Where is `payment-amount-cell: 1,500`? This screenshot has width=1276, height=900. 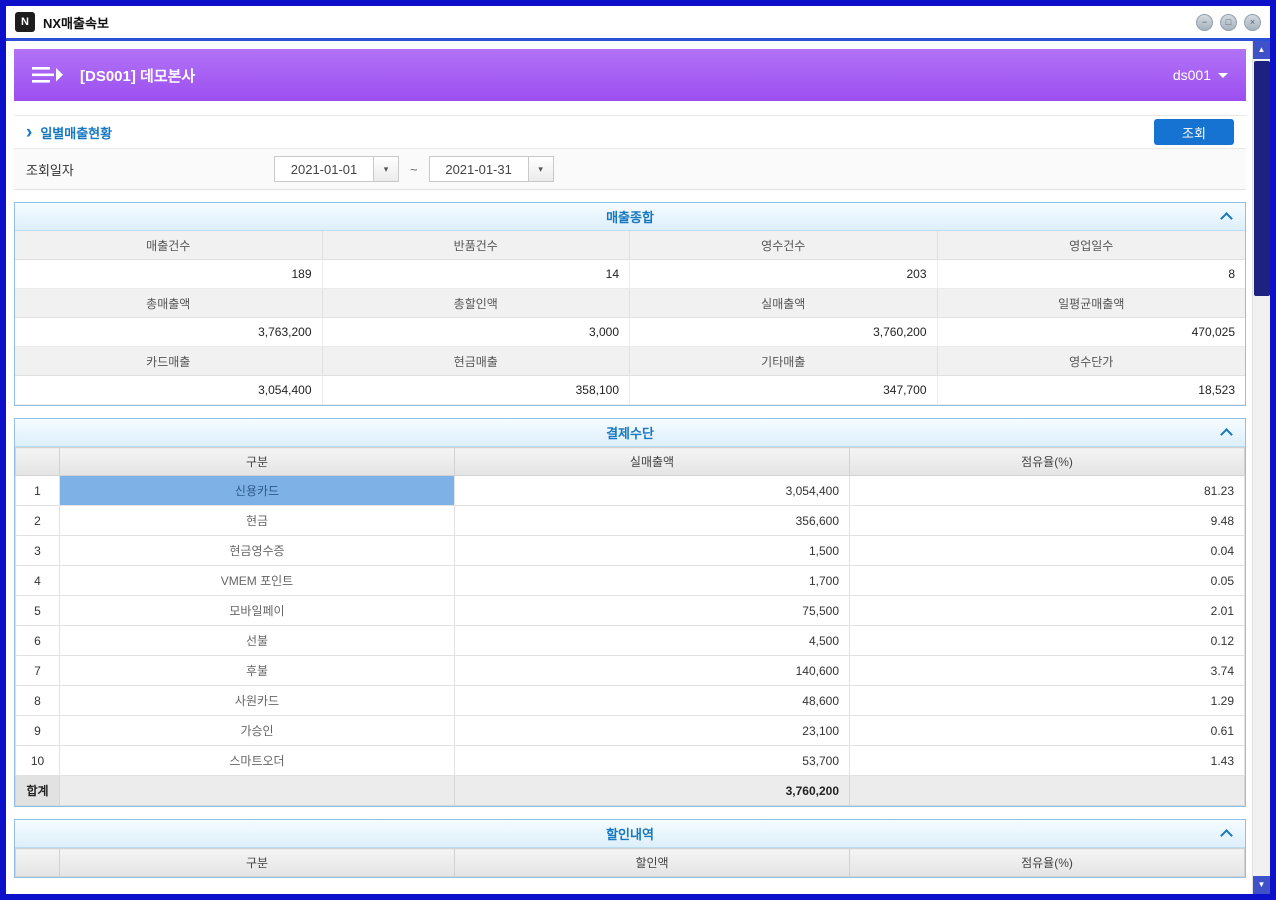 payment-amount-cell: 1,500 is located at coordinates (652, 550).